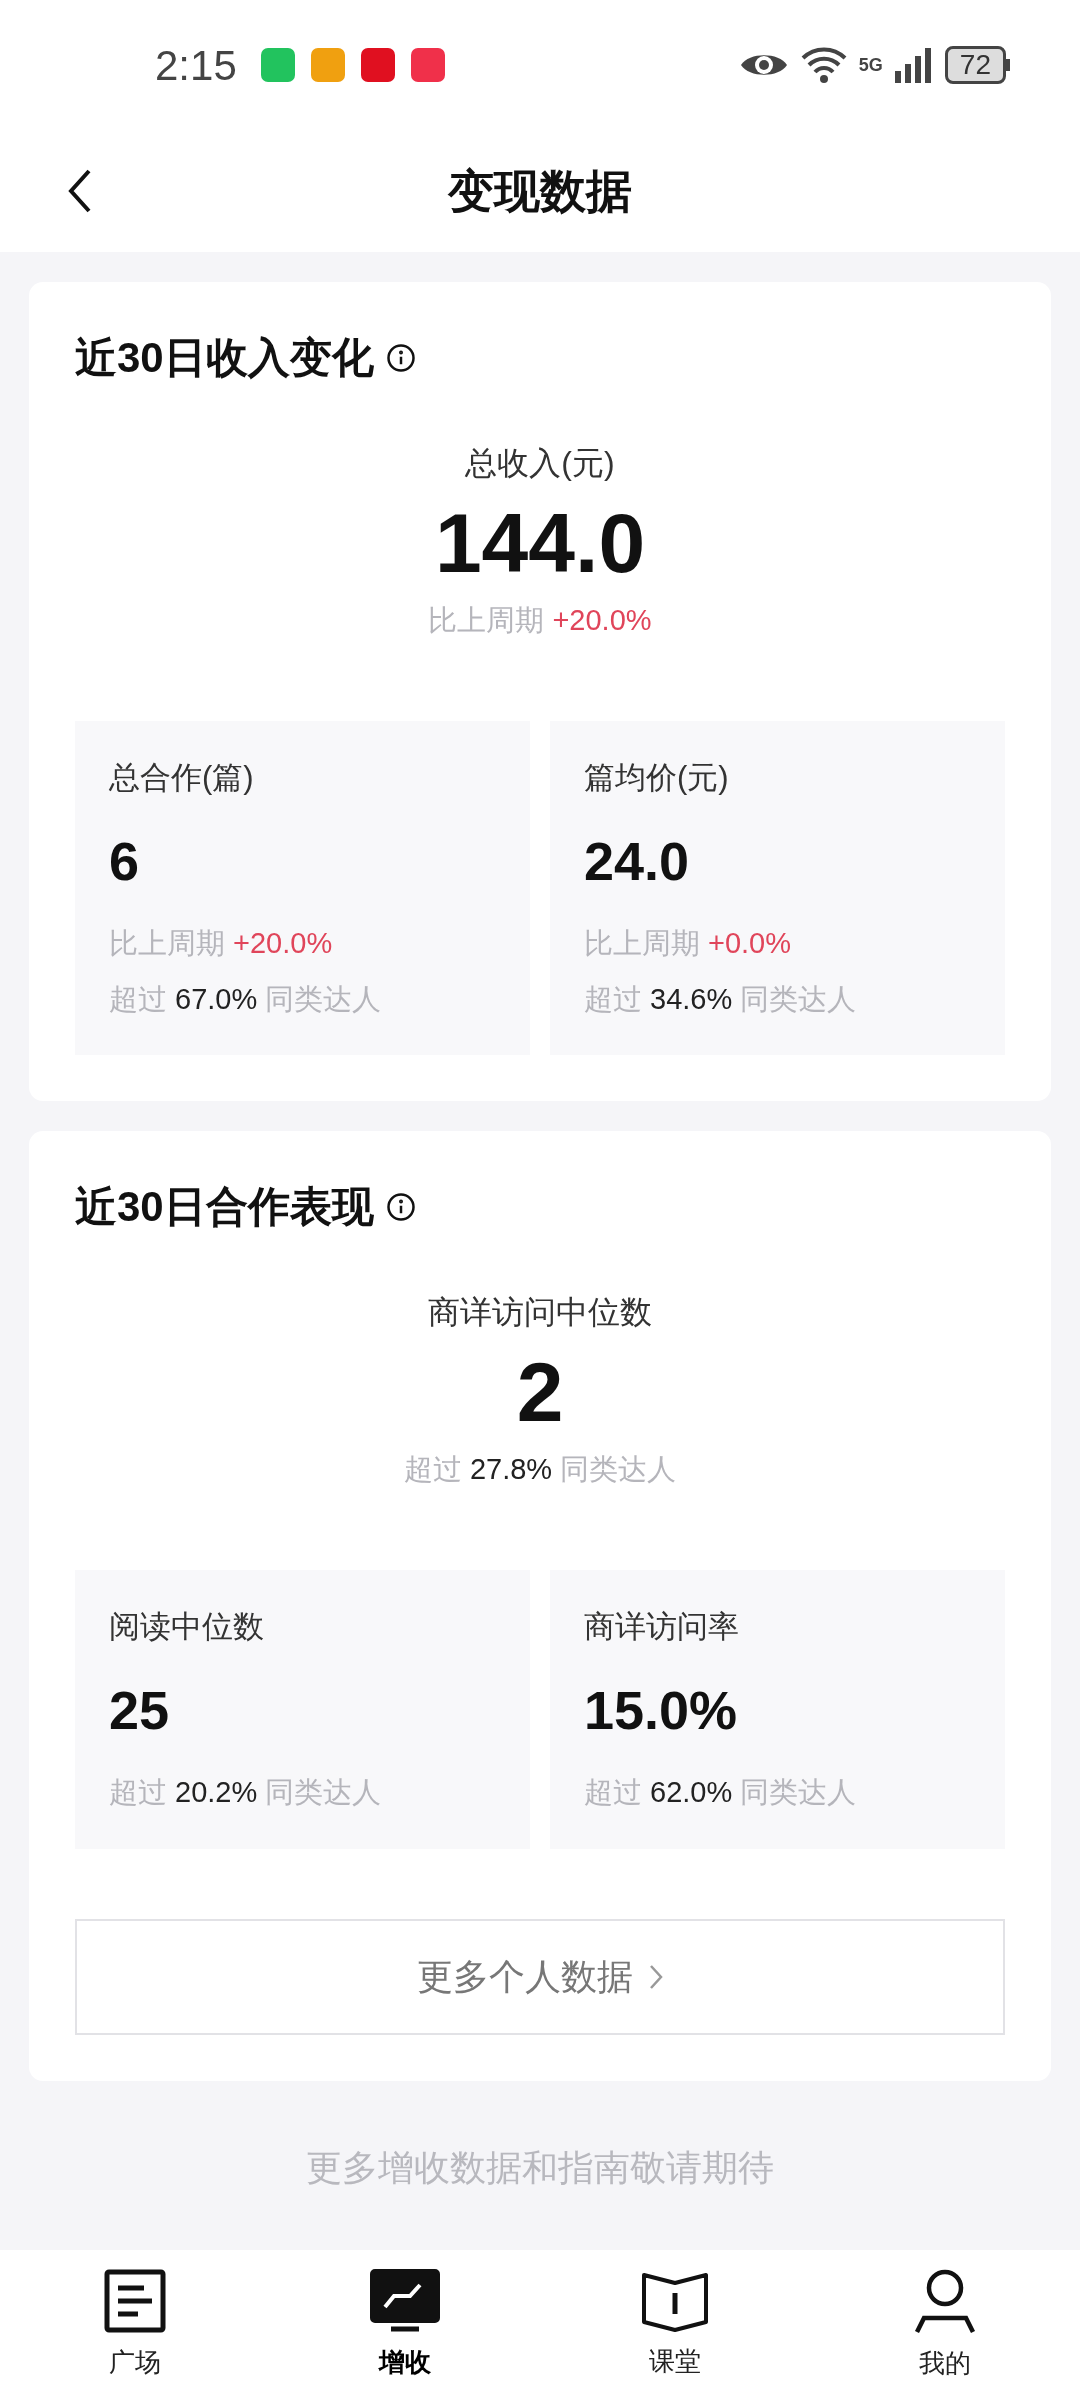  I want to click on percentile-value: 34.6%, so click(691, 999).